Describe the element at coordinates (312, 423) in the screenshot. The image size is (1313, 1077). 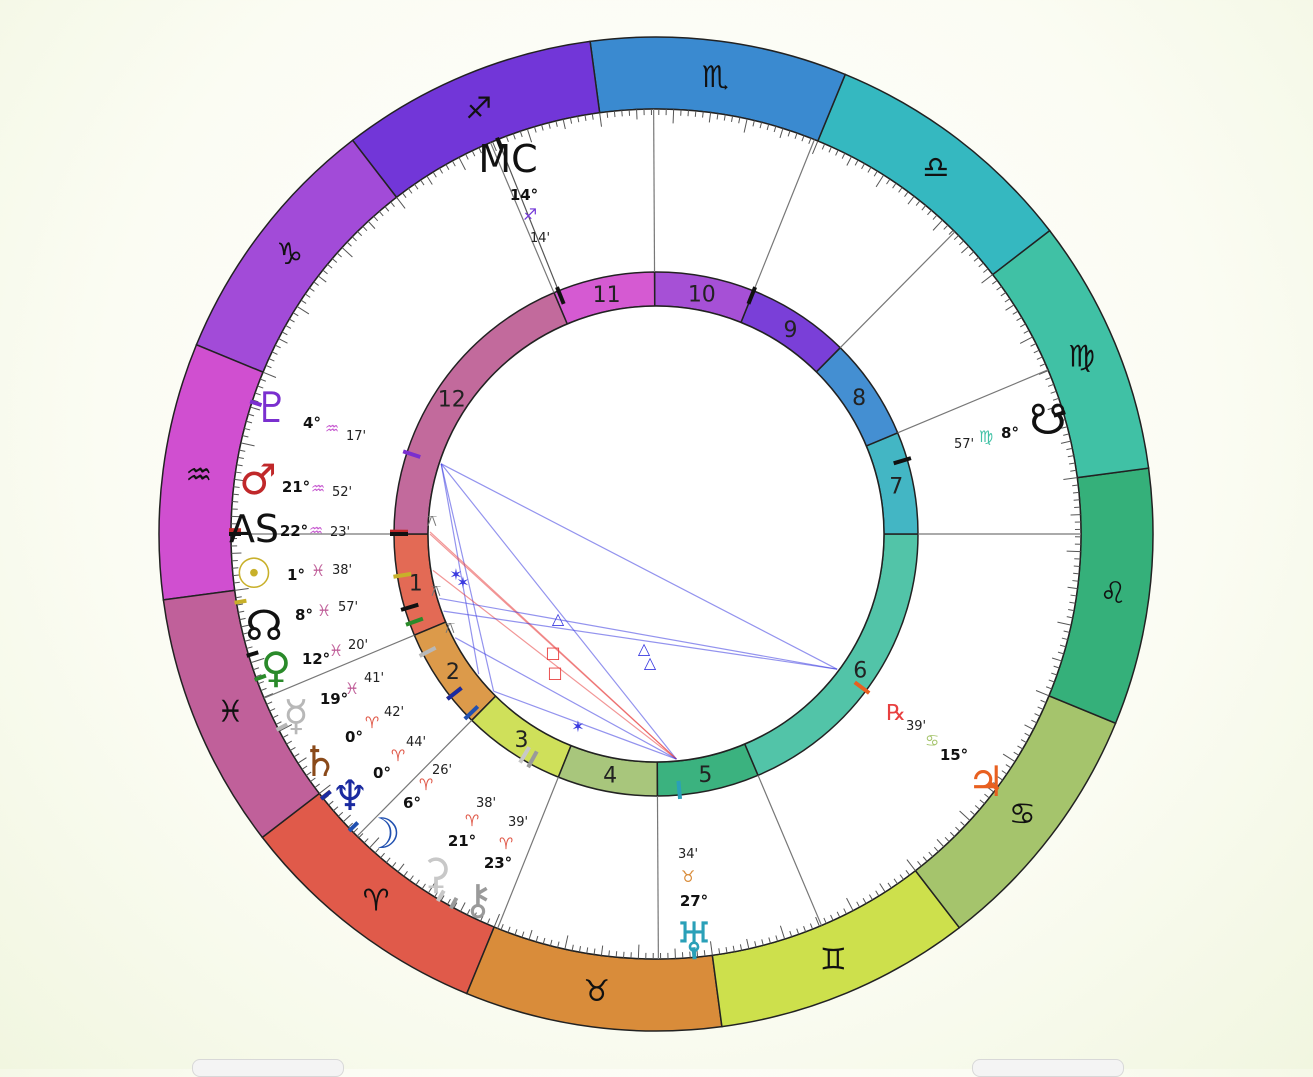
I see `pluto-degree: 4°` at that location.